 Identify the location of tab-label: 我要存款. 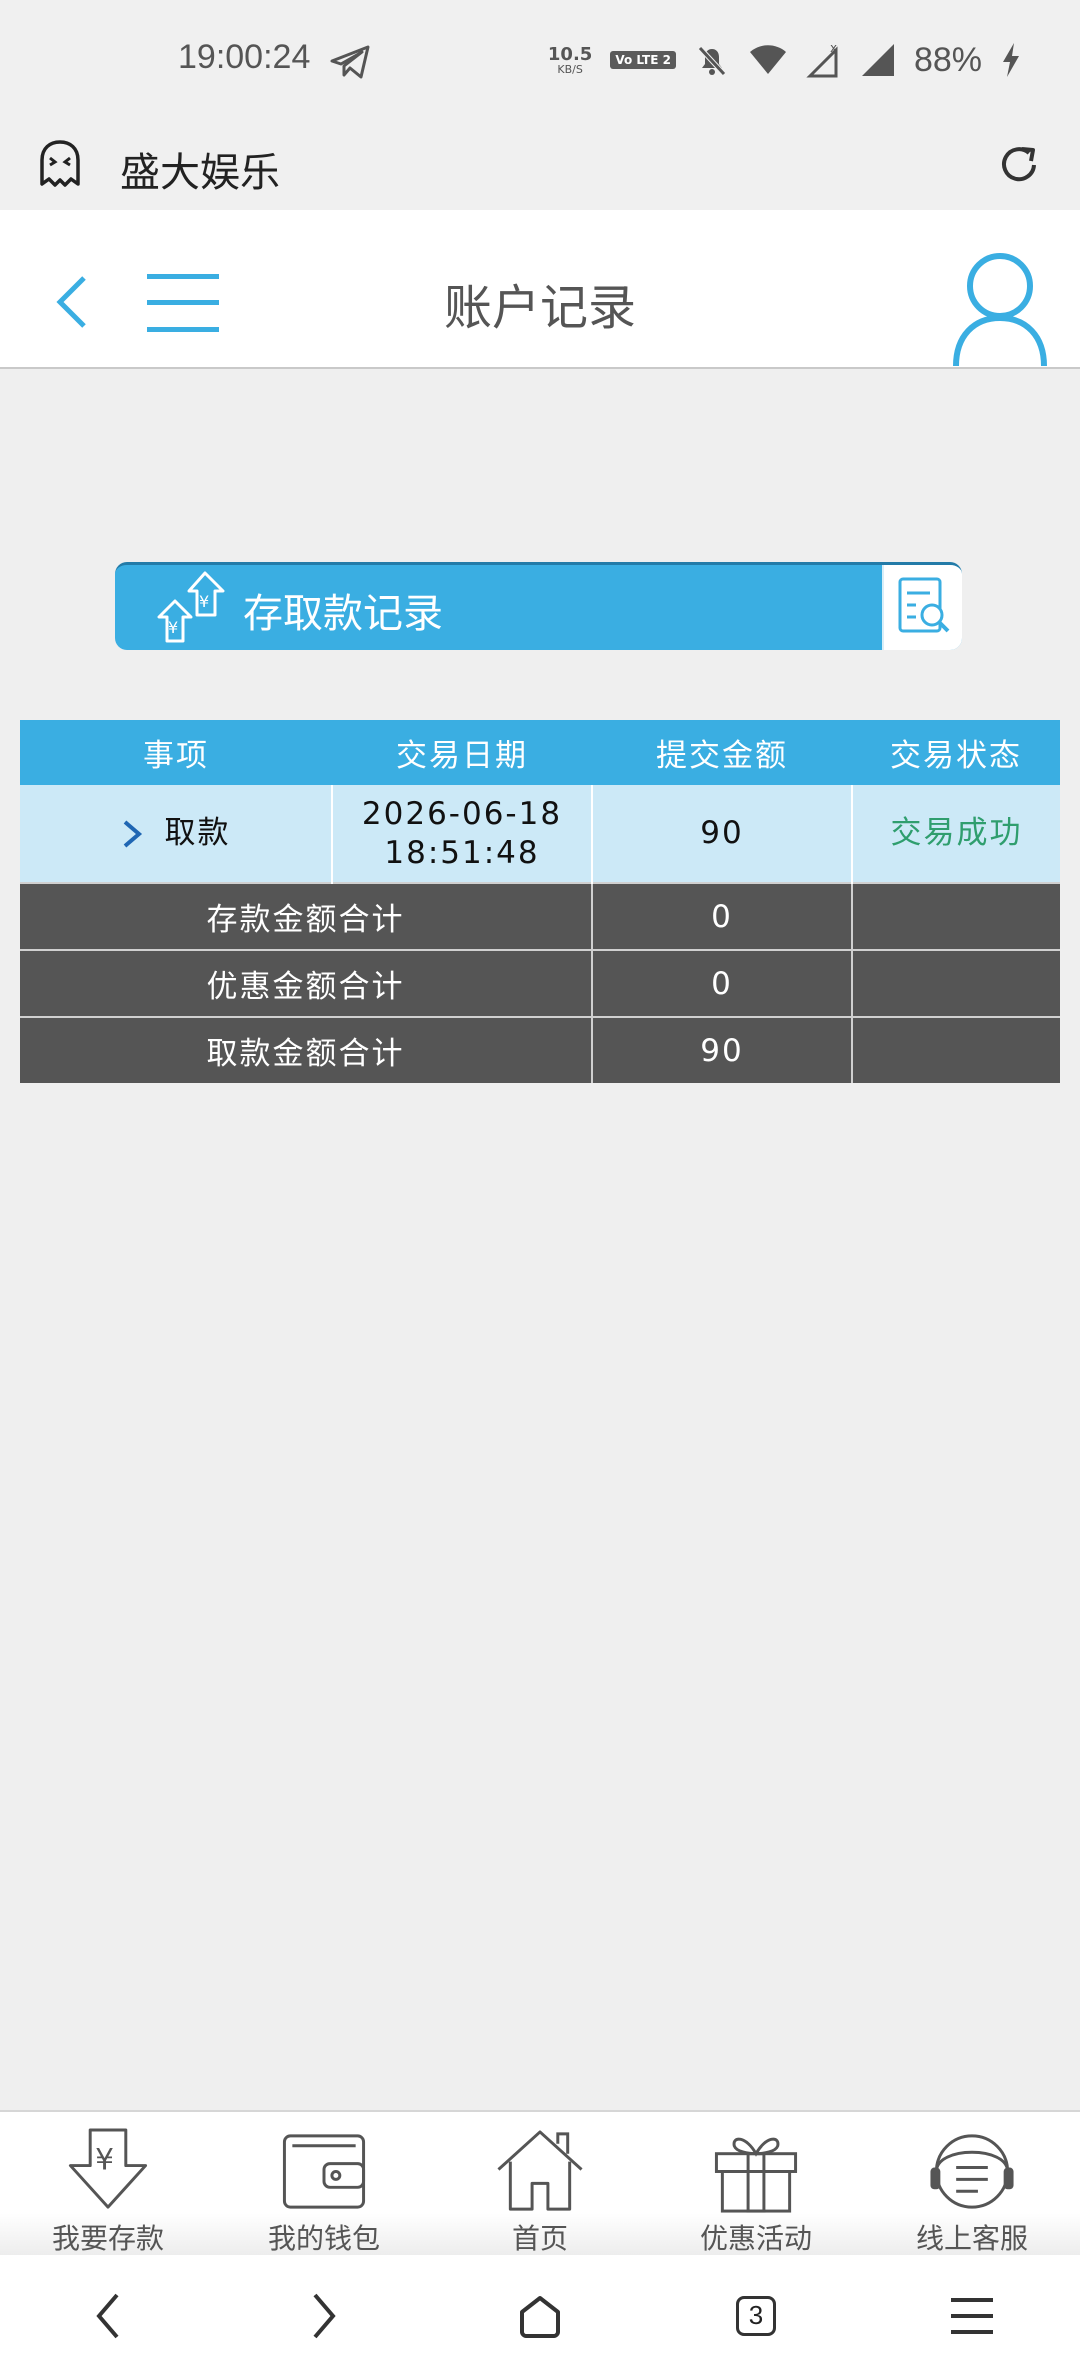
(107, 2238).